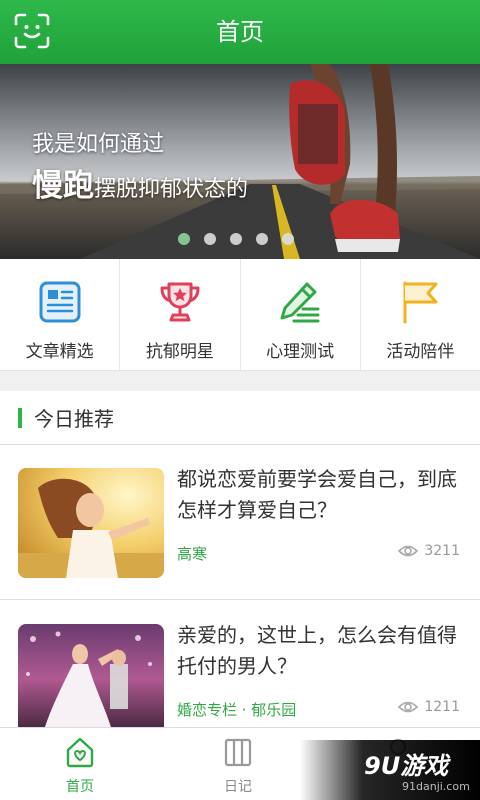  Describe the element at coordinates (80, 787) in the screenshot. I see `tab-label: 首页` at that location.